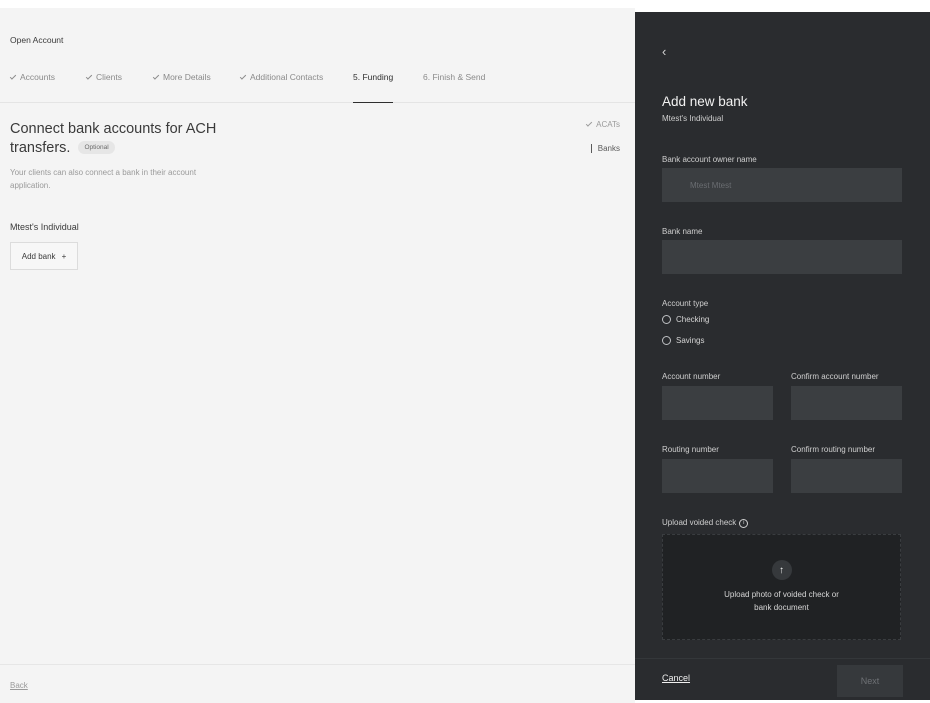 Image resolution: width=930 pixels, height=703 pixels. I want to click on tab-clients: Clients, so click(103, 87).